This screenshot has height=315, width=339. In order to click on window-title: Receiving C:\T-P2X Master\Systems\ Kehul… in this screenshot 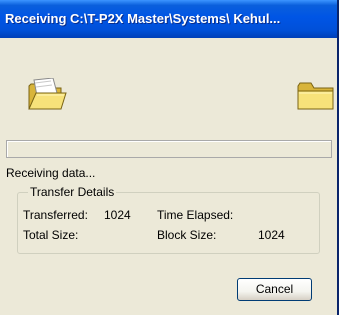, I will do `click(143, 18)`.